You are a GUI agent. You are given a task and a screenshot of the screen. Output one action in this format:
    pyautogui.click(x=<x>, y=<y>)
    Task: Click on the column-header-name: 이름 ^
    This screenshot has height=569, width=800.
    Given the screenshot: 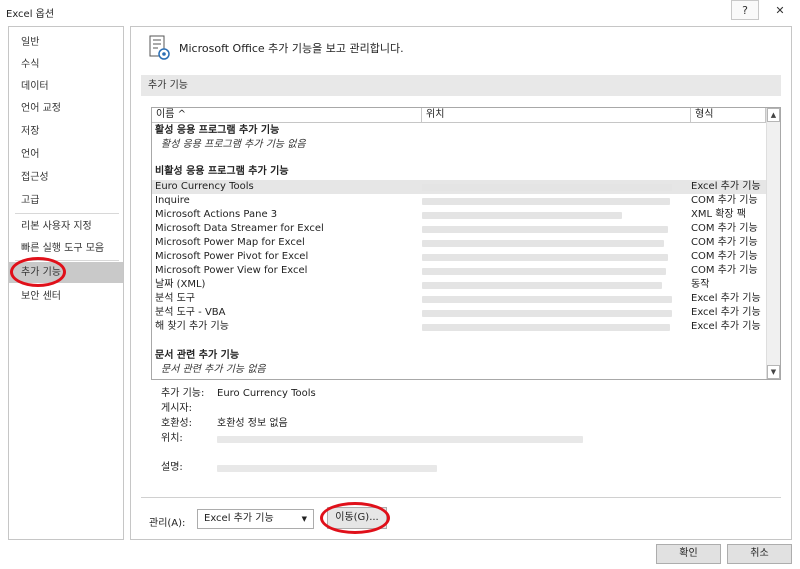 What is the action you would take?
    pyautogui.click(x=287, y=115)
    